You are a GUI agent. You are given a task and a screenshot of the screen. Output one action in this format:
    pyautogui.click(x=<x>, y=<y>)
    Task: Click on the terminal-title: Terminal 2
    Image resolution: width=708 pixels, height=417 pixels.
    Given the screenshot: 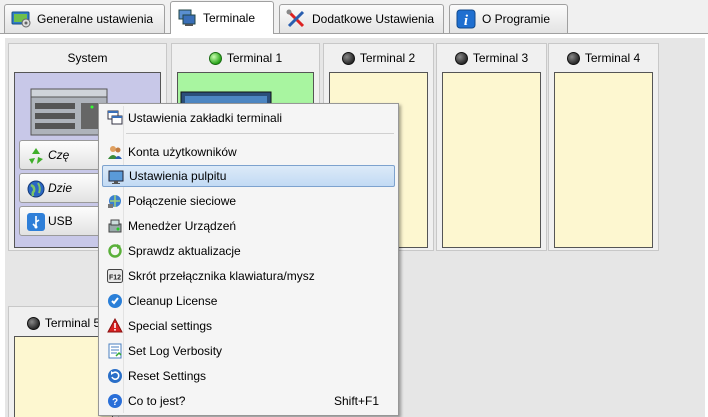 What is the action you would take?
    pyautogui.click(x=387, y=58)
    